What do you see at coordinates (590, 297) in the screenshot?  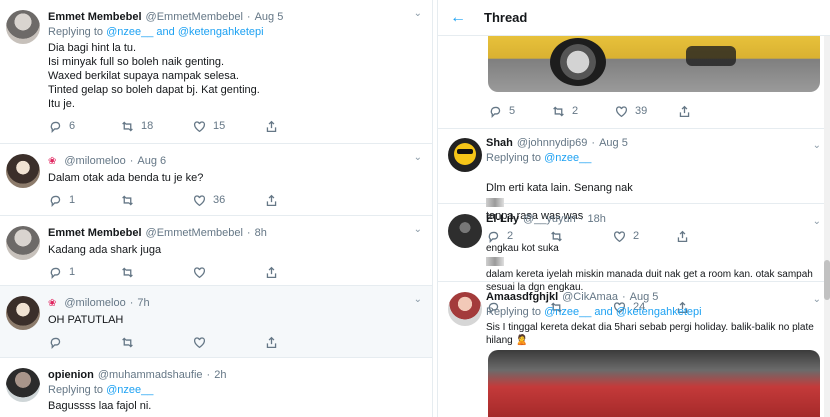 I see `user-handle: @CikAmaa` at bounding box center [590, 297].